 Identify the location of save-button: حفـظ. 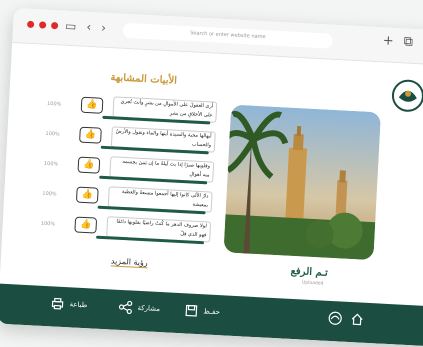
(202, 311).